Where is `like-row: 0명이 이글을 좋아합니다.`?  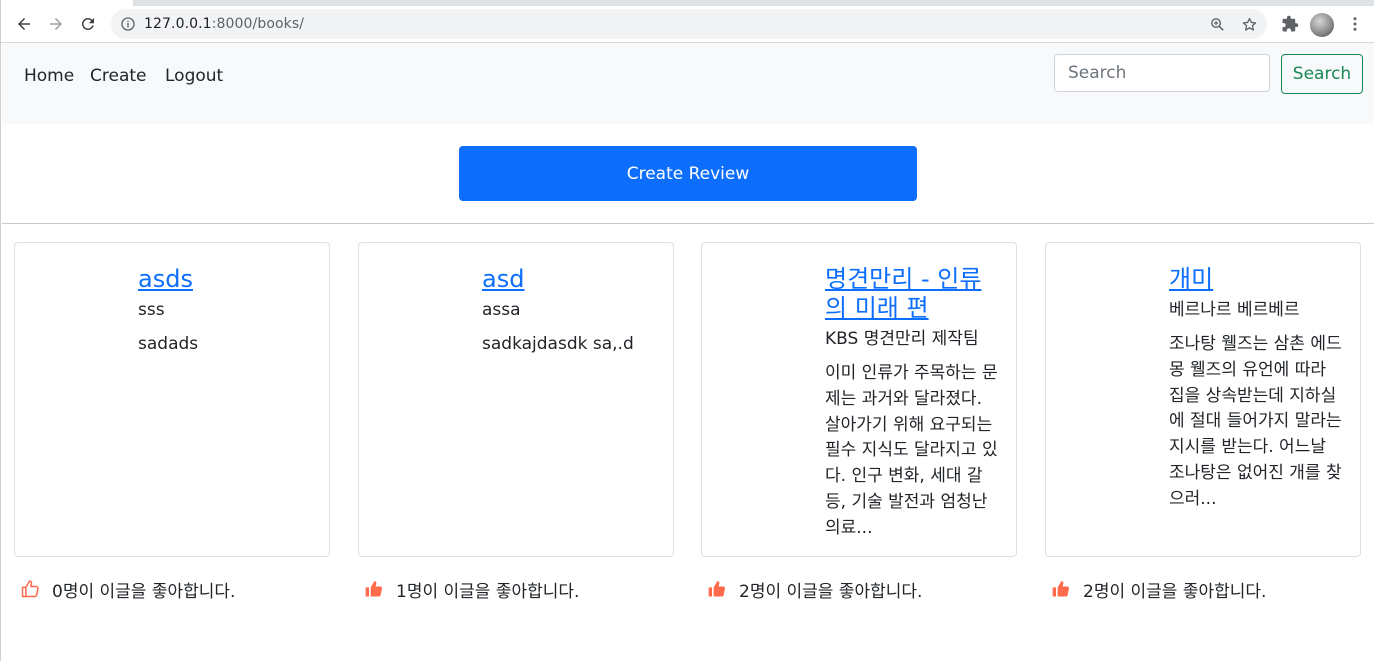 like-row: 0명이 이글을 좋아합니다. is located at coordinates (127, 589).